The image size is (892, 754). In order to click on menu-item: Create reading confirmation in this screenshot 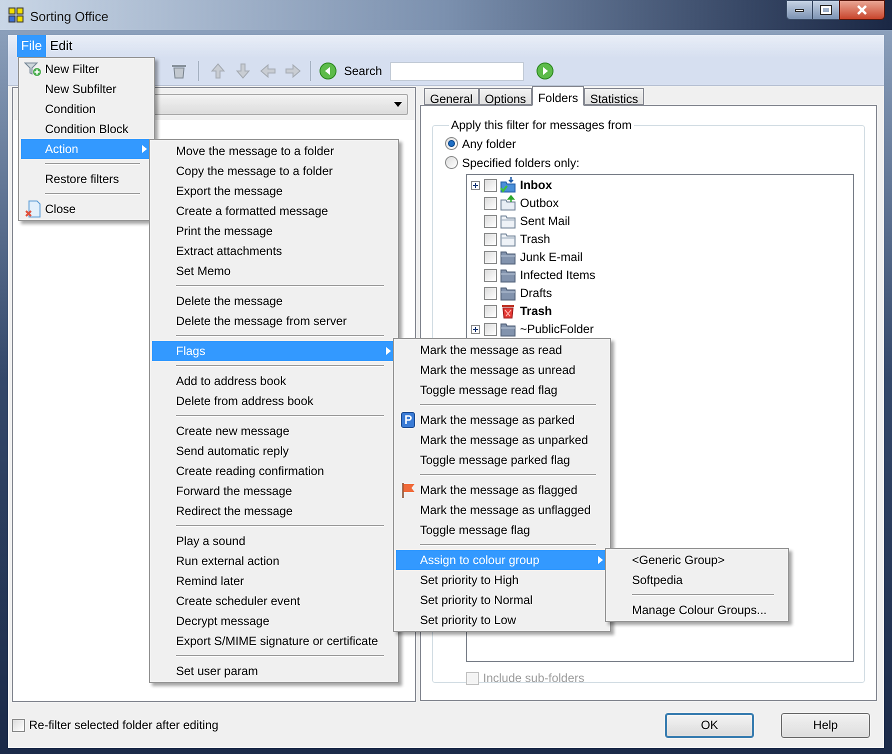, I will do `click(274, 471)`.